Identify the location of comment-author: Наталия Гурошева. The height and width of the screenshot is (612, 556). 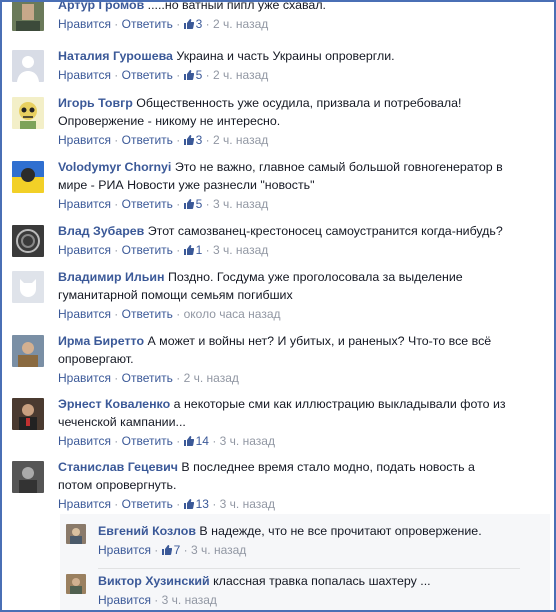
(115, 56).